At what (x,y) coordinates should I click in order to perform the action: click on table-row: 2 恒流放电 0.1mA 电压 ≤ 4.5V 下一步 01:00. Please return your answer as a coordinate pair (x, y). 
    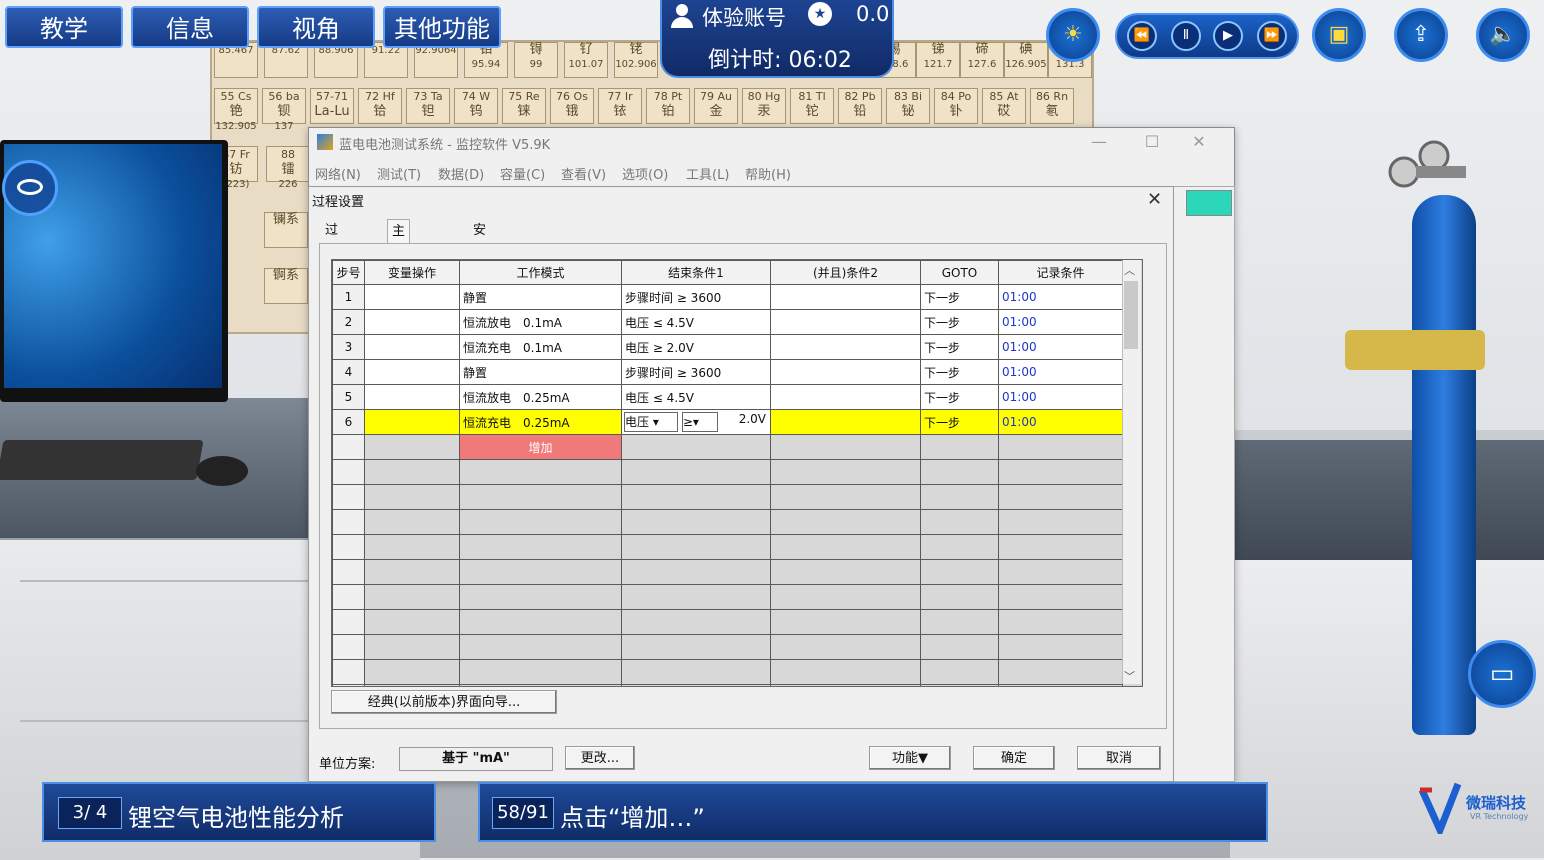
    Looking at the image, I should click on (727, 322).